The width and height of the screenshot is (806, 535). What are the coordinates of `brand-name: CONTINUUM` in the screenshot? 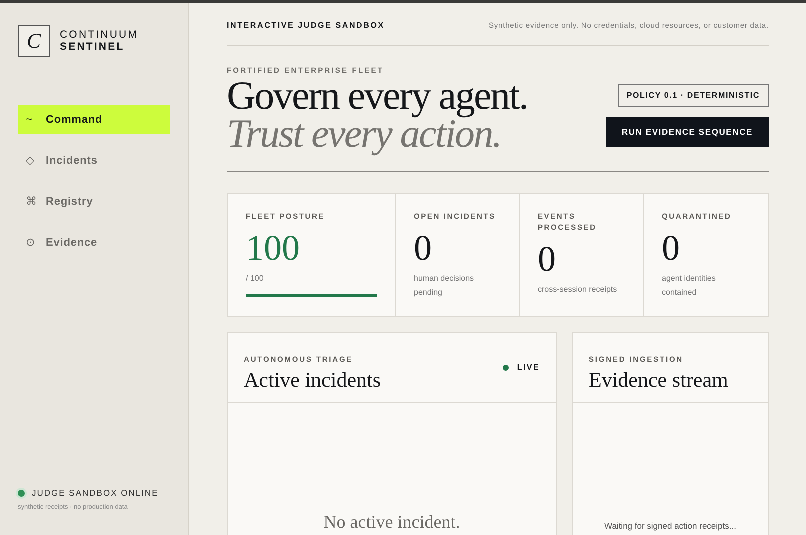 It's located at (99, 35).